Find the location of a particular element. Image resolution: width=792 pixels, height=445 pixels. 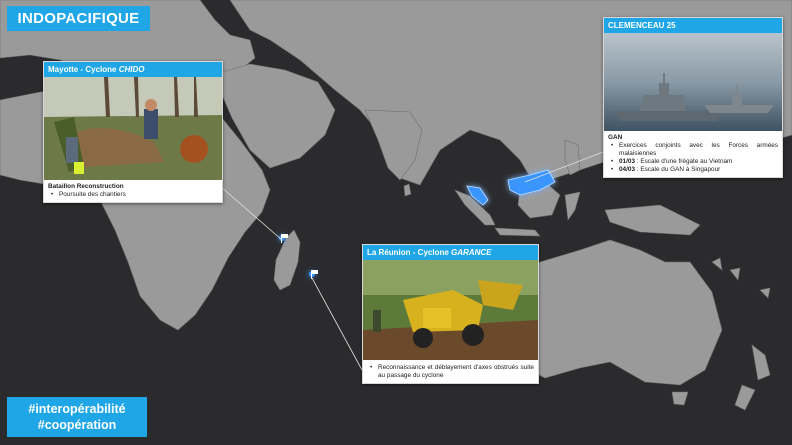

mayotte-card-header: Mayotte - Cyclone CHIDO is located at coordinates (133, 69).